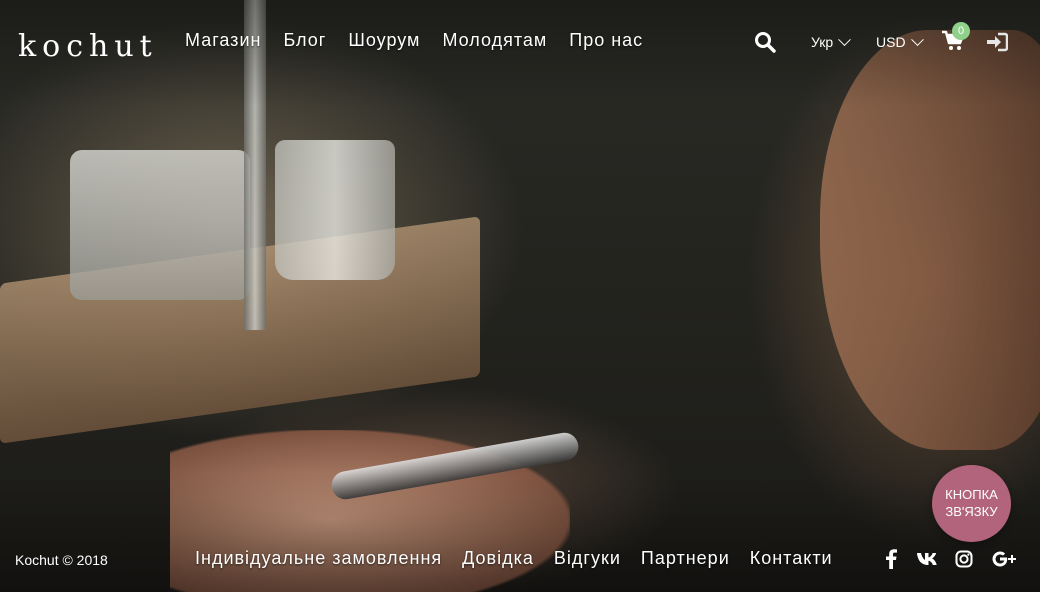  Describe the element at coordinates (494, 40) in the screenshot. I see `nav-item-newlyweds: Молодятам` at that location.